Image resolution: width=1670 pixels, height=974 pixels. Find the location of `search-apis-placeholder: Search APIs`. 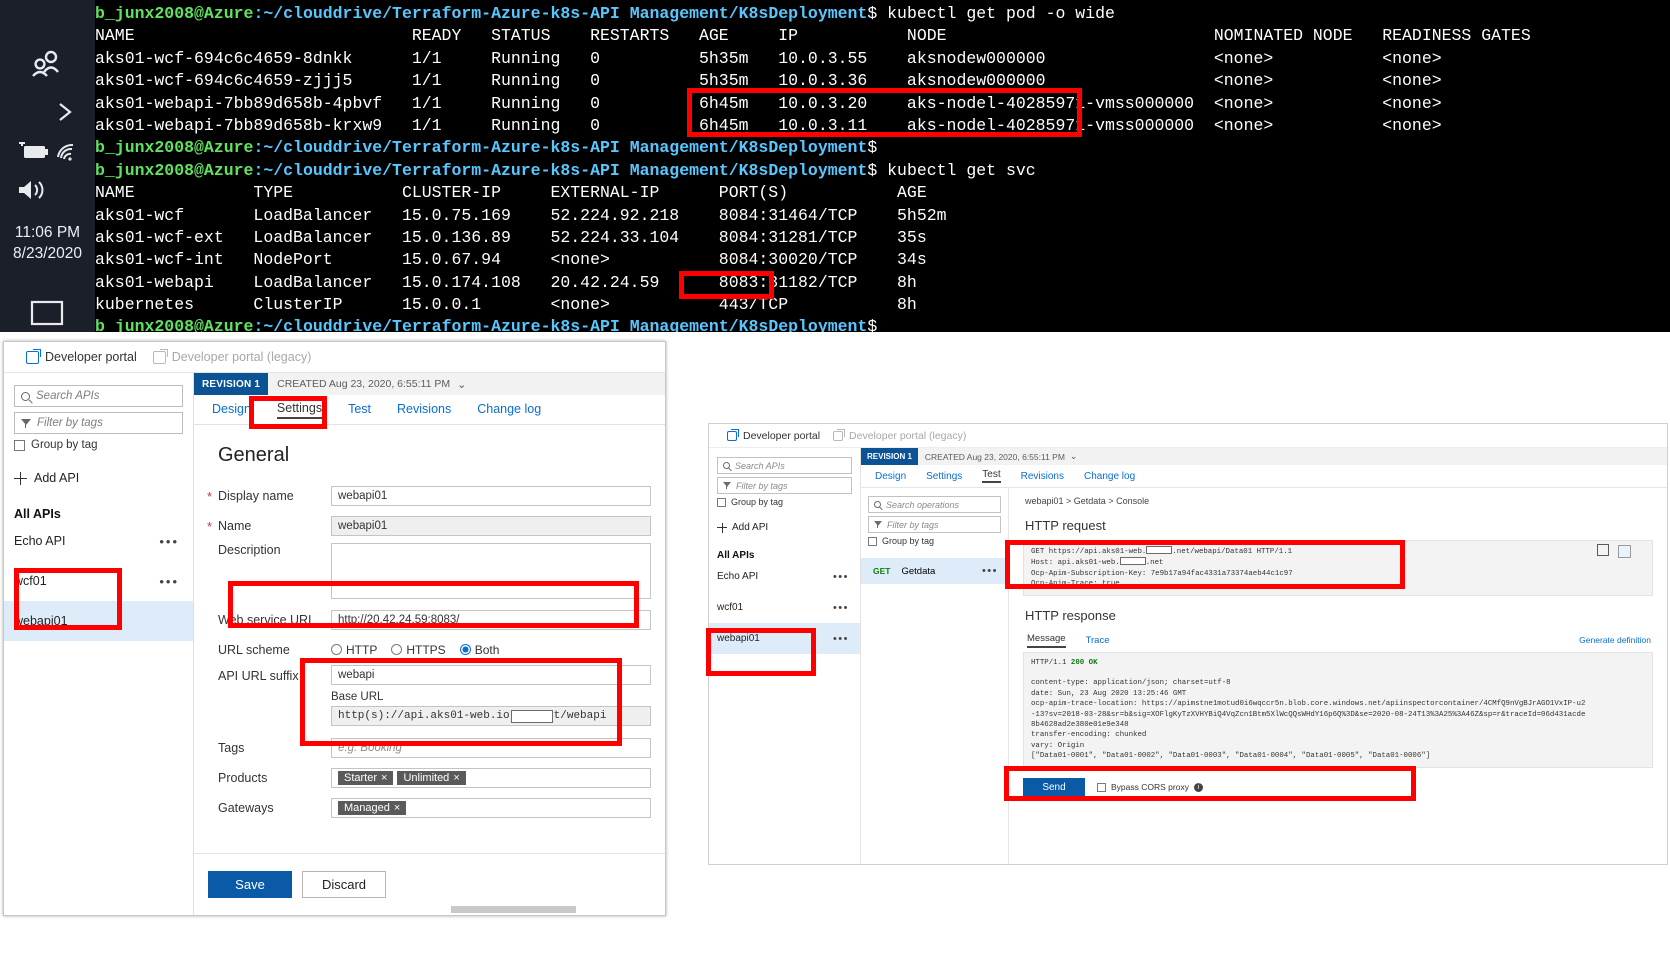

search-apis-placeholder: Search APIs is located at coordinates (760, 465).